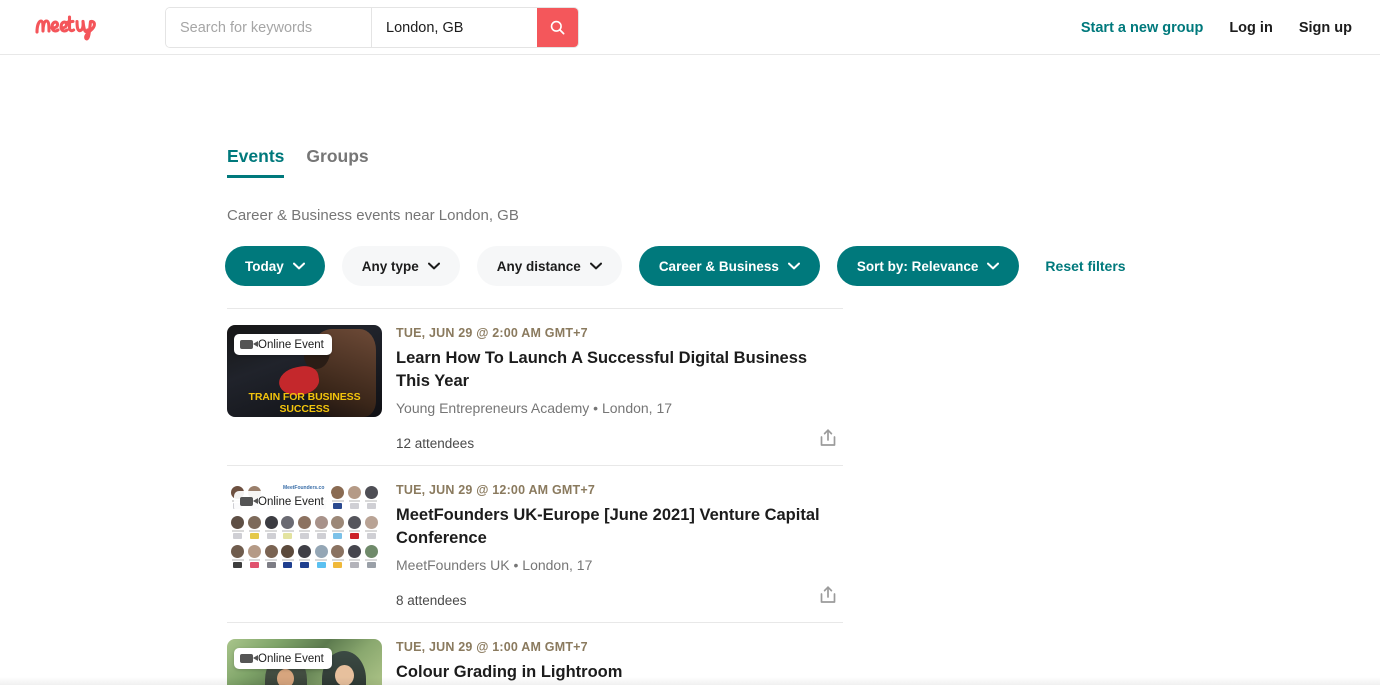 Image resolution: width=1380 pixels, height=685 pixels. I want to click on event-attendees: 12 attendees, so click(435, 443).